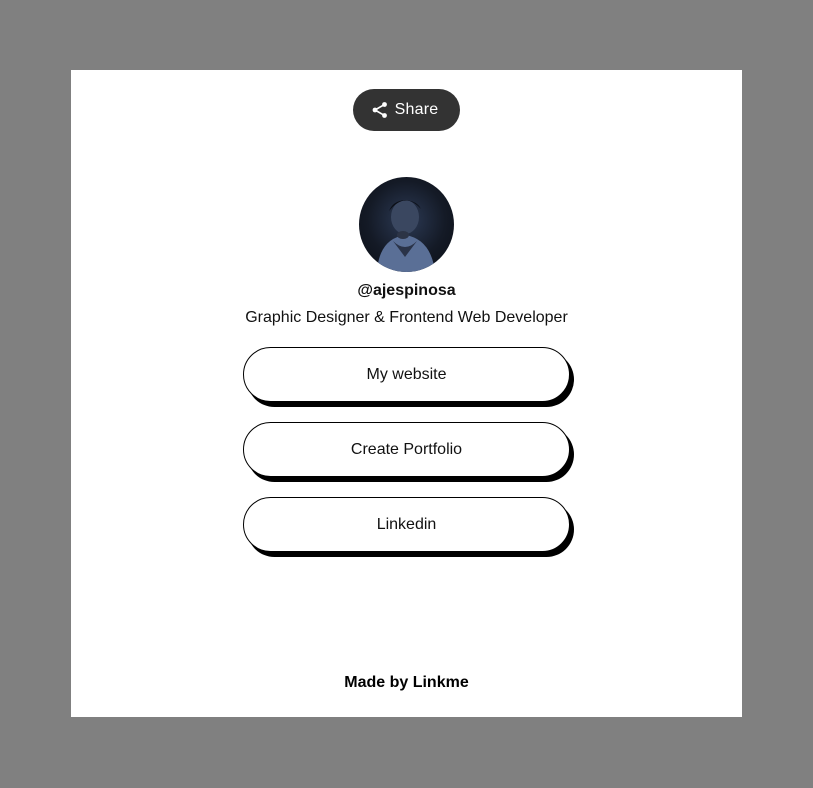 The image size is (813, 788). What do you see at coordinates (406, 524) in the screenshot?
I see `link-button-linkedin: Linkedin` at bounding box center [406, 524].